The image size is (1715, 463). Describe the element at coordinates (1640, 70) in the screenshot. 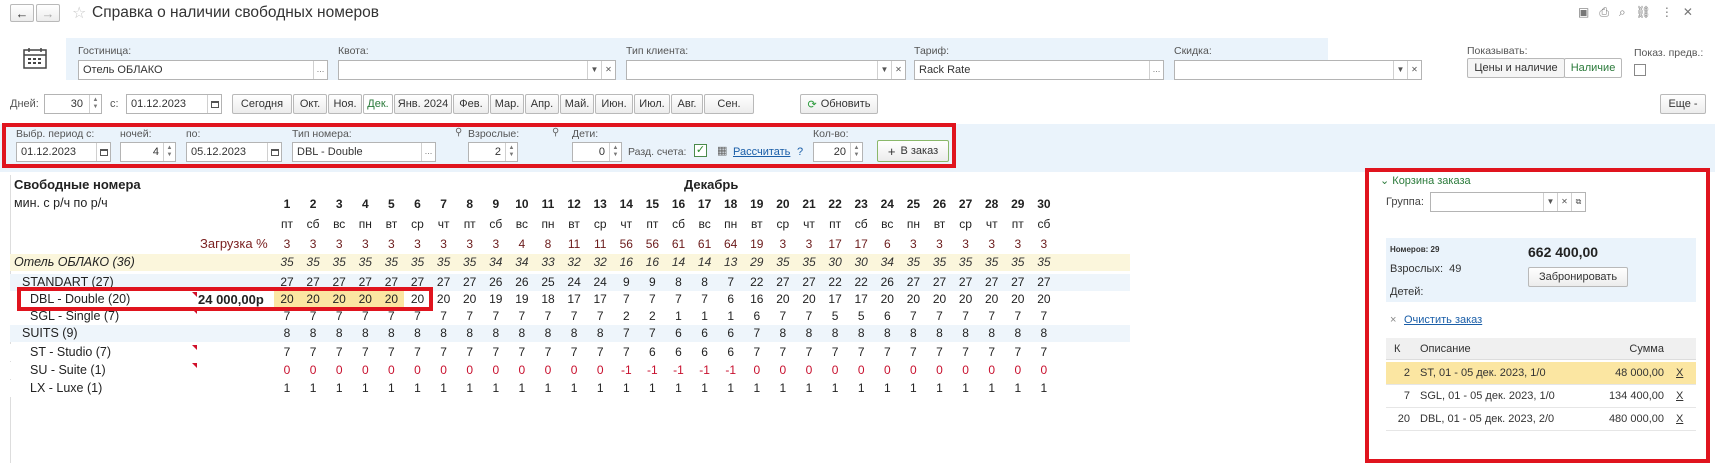

I see `show-prev-checkbox` at that location.